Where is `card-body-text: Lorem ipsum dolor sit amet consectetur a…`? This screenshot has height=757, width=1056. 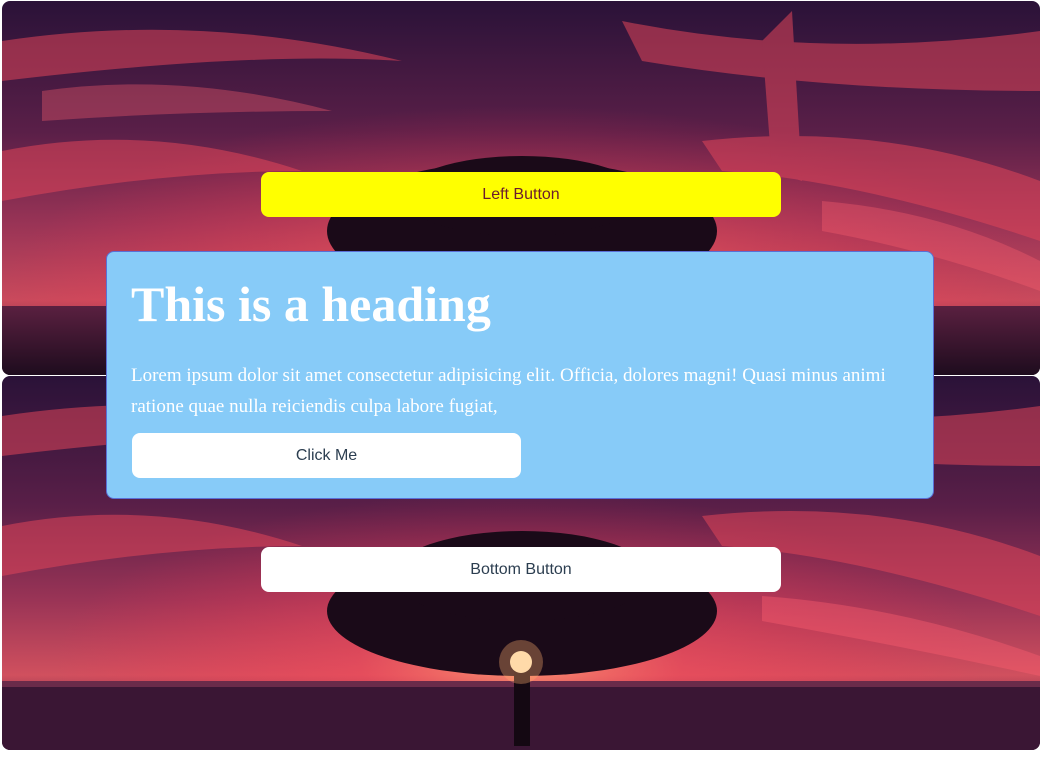 card-body-text: Lorem ipsum dolor sit amet consectetur a… is located at coordinates (508, 391).